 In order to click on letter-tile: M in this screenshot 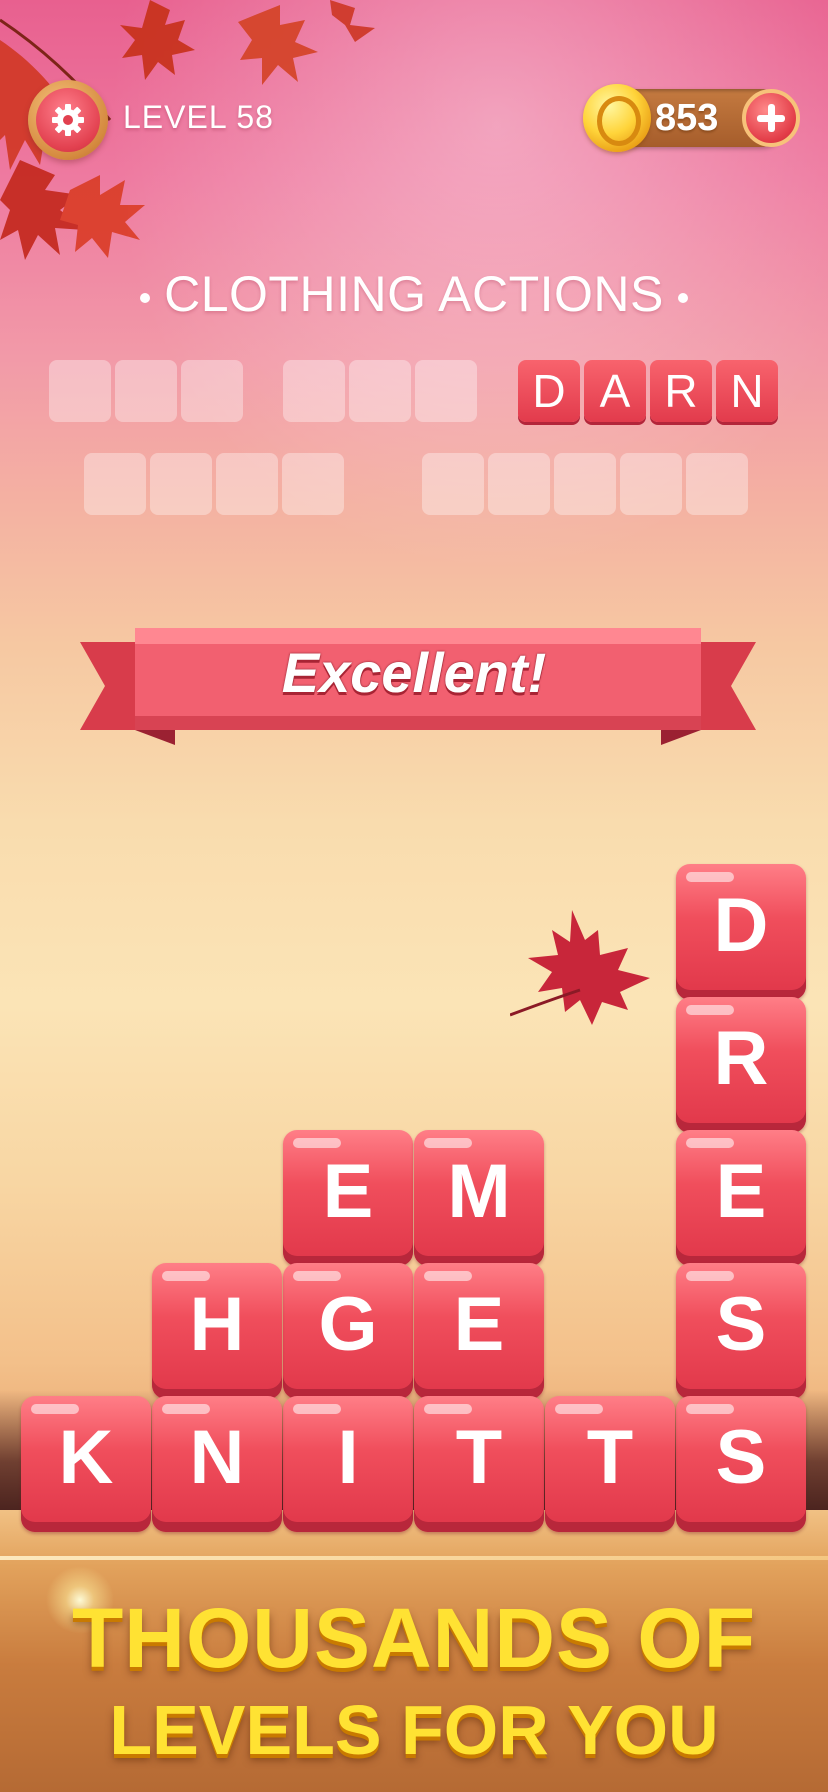, I will do `click(479, 1198)`.